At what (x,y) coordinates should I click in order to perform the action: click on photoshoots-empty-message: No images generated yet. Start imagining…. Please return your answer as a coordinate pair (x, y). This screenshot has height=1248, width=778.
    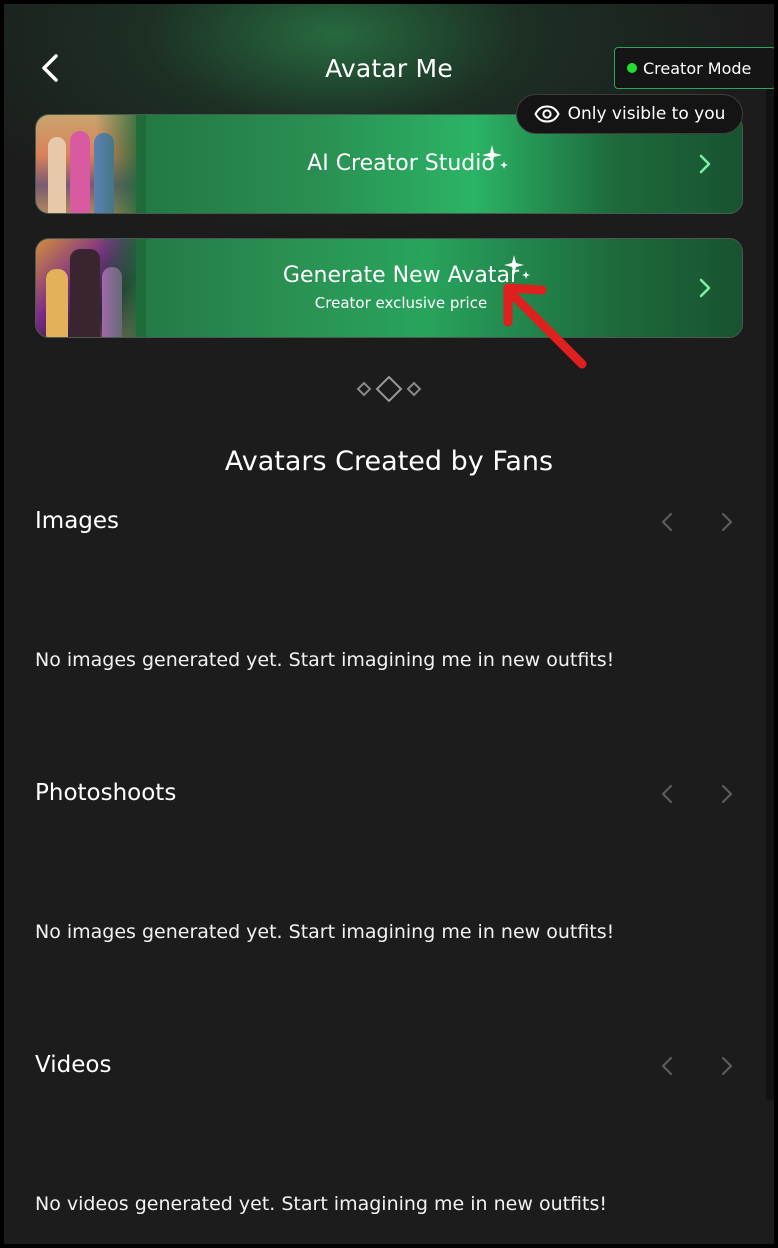
    Looking at the image, I should click on (325, 932).